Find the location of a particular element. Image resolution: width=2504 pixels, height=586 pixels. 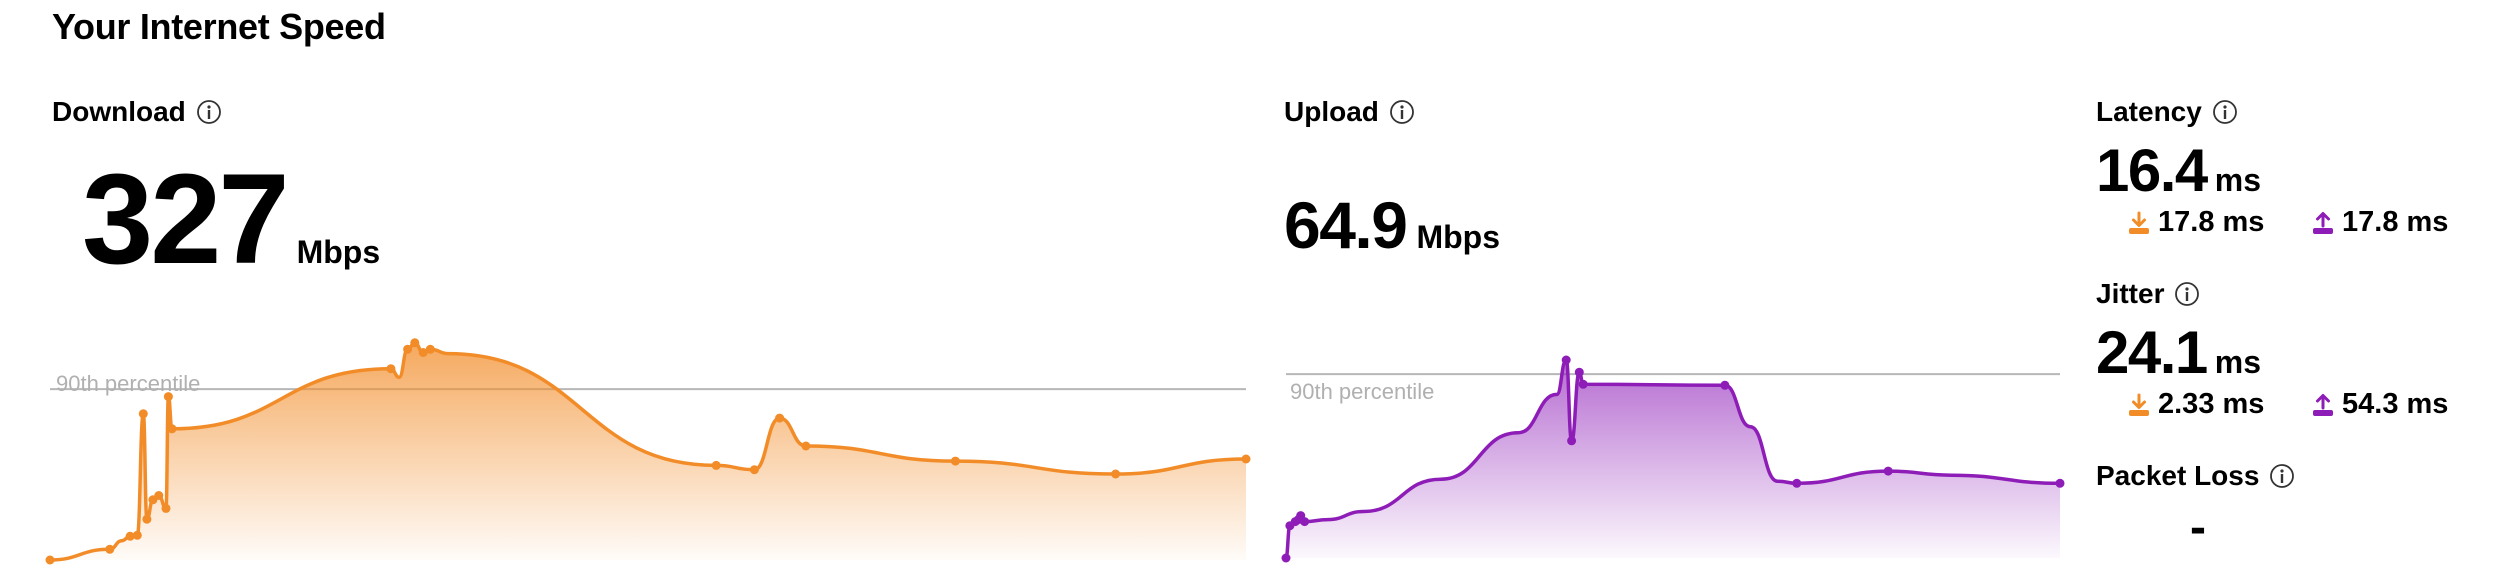

latency-upload: 17.8 ms is located at coordinates (2379, 222).